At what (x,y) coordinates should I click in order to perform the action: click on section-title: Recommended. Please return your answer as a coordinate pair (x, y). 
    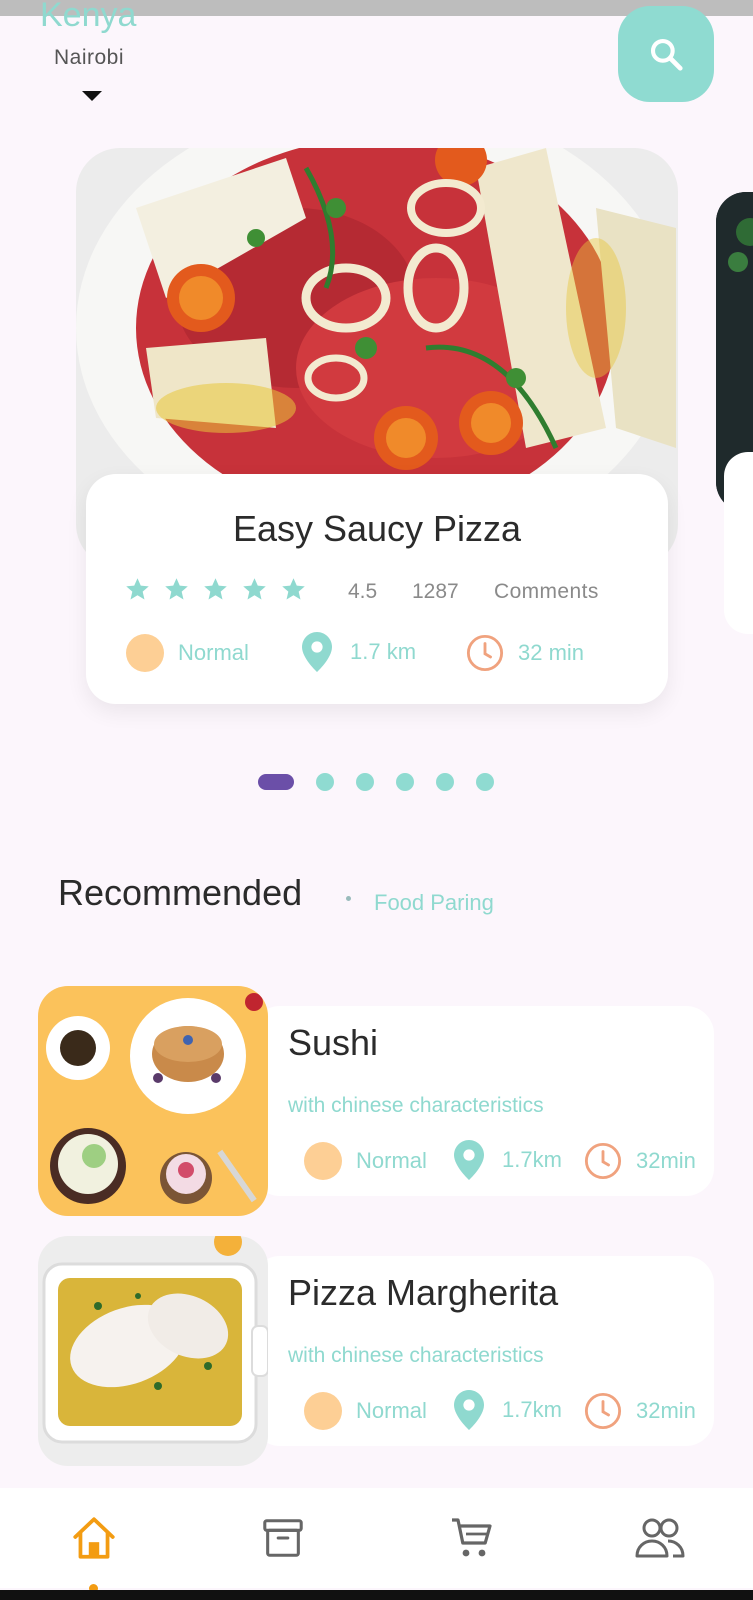
    Looking at the image, I should click on (180, 892).